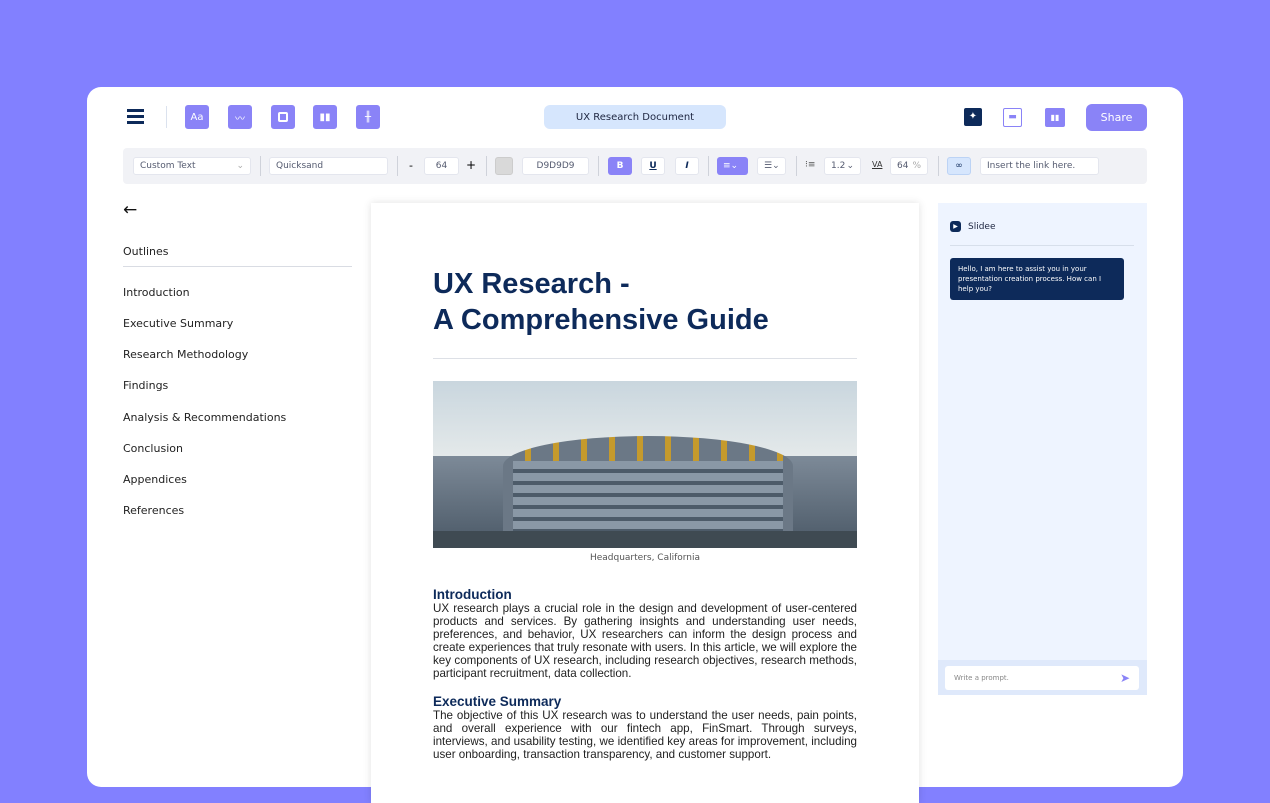 The image size is (1270, 803). What do you see at coordinates (204, 417) in the screenshot?
I see `outline-item: Analysis & Recommendations` at bounding box center [204, 417].